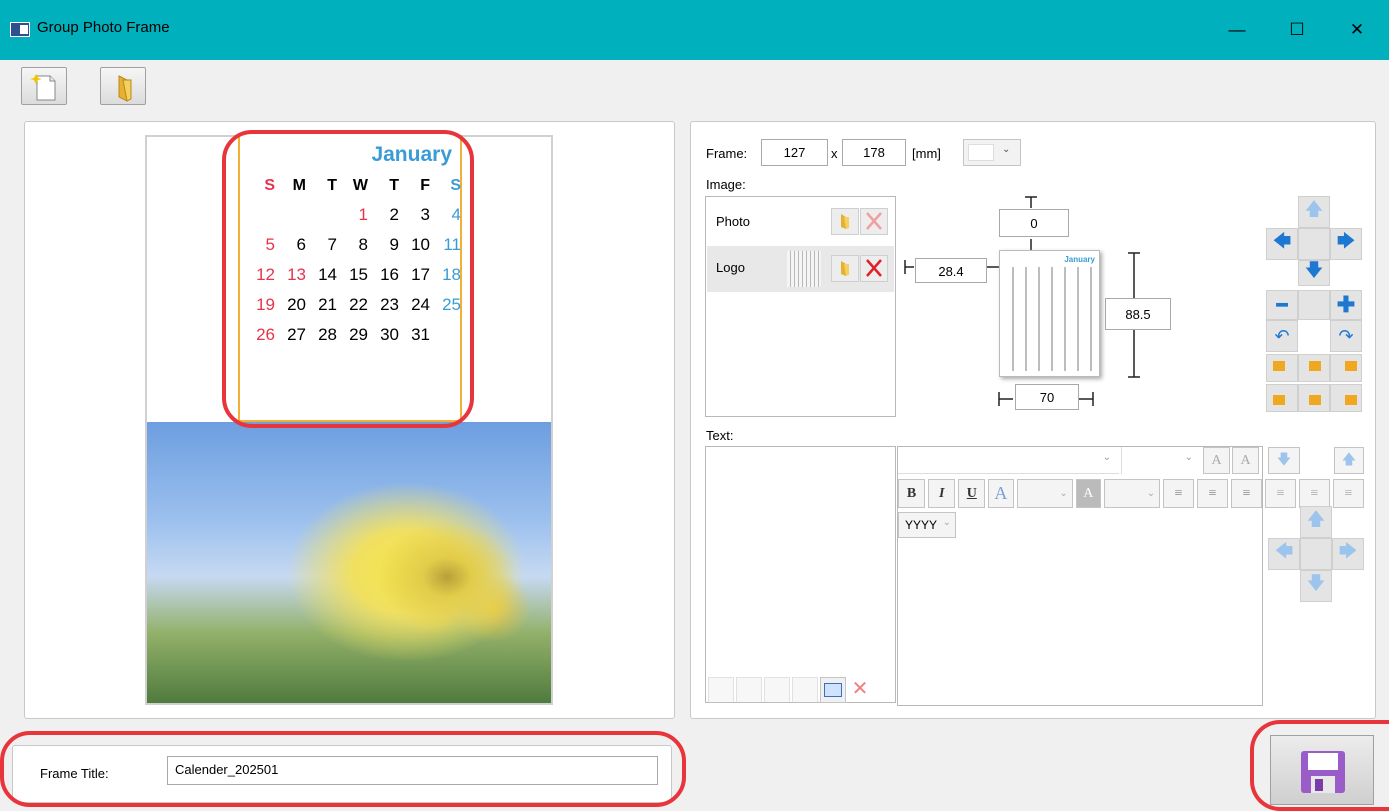 The width and height of the screenshot is (1389, 811). Describe the element at coordinates (1008, 460) in the screenshot. I see `font-family-dropdown: ⌄` at that location.